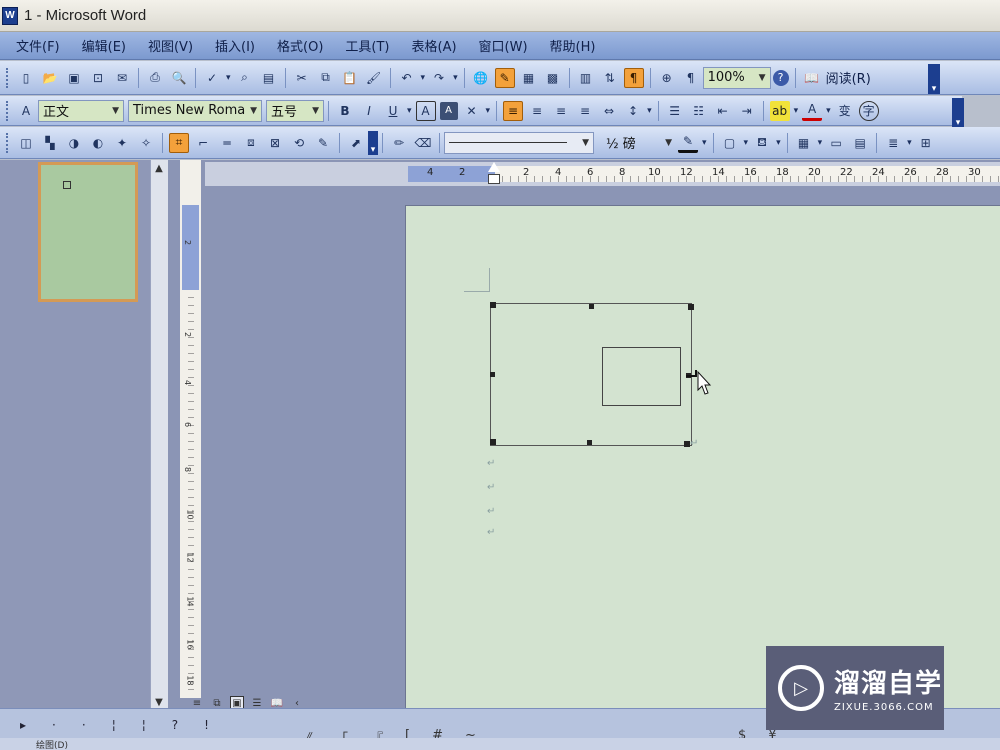  Describe the element at coordinates (503, 45) in the screenshot. I see `menu-window: 窗口(W)` at that location.